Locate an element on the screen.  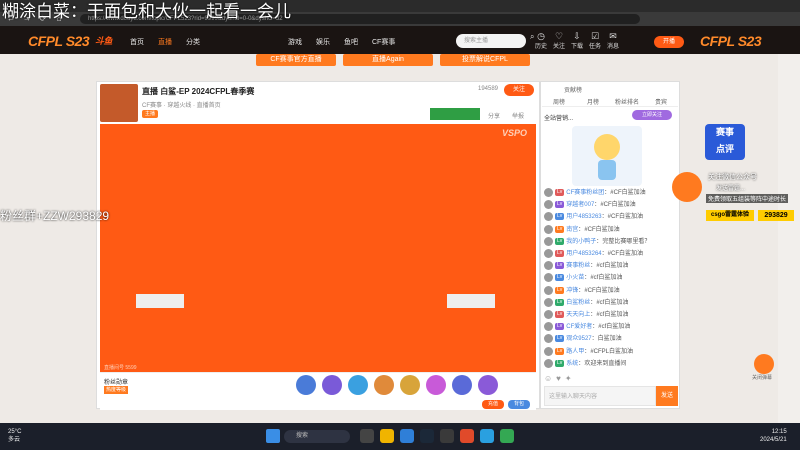
chat-message: Lv 观众9527：白鲨加油 is located at coordinates (611, 339).